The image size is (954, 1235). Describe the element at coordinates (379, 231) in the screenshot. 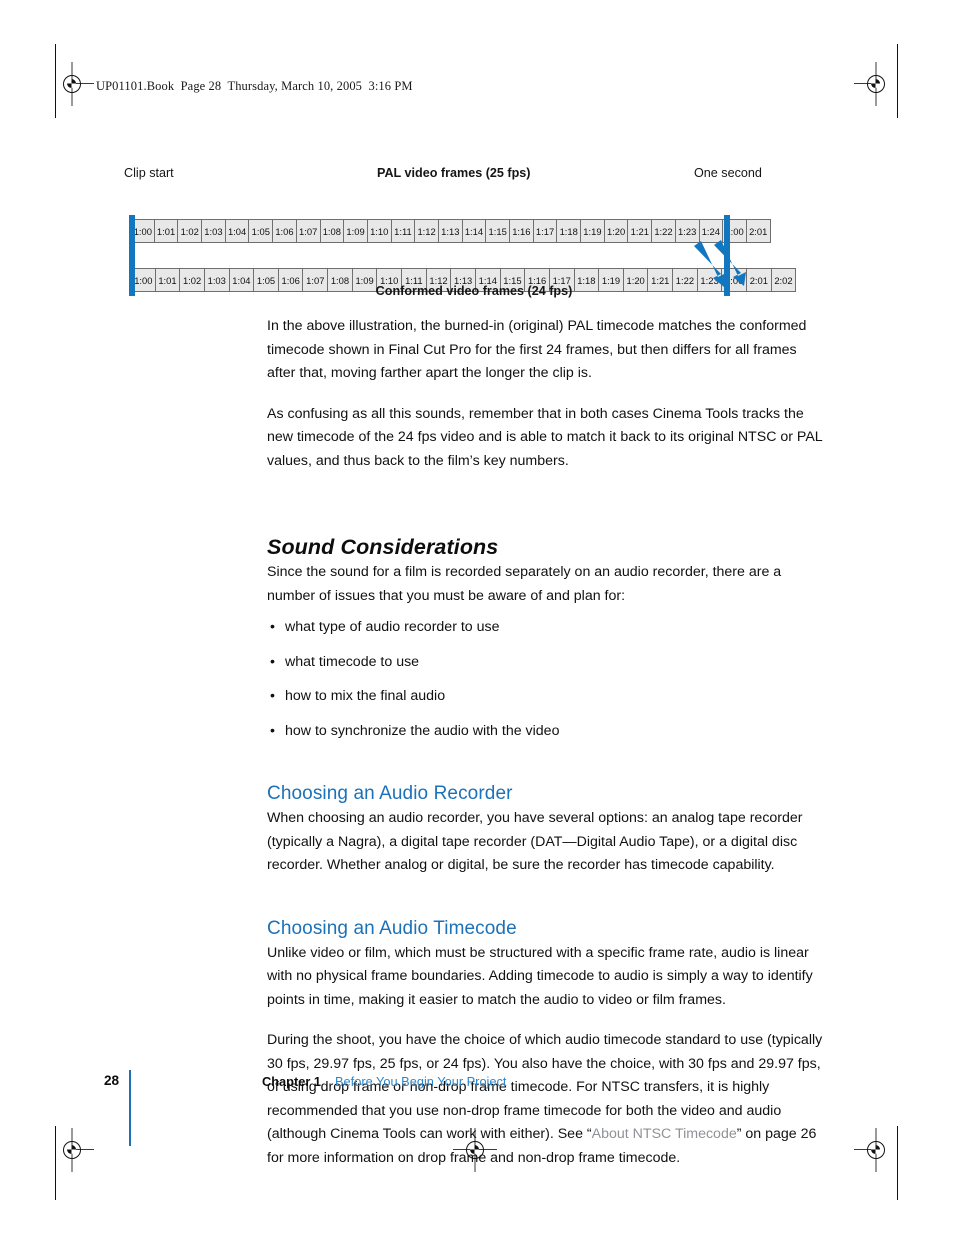

I see `frame-cell: 1:10` at that location.